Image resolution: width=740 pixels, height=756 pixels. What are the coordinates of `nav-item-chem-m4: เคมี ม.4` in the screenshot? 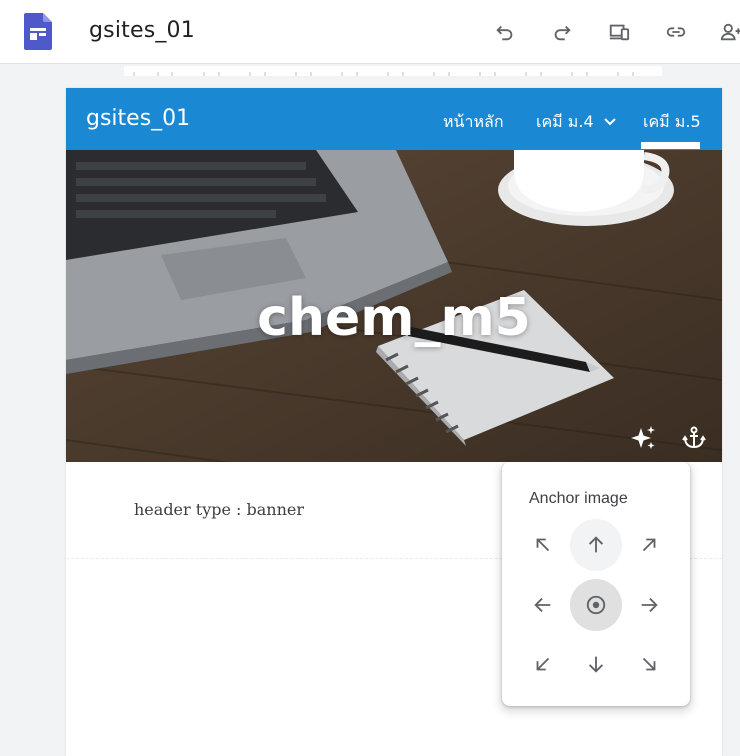 It's located at (576, 122).